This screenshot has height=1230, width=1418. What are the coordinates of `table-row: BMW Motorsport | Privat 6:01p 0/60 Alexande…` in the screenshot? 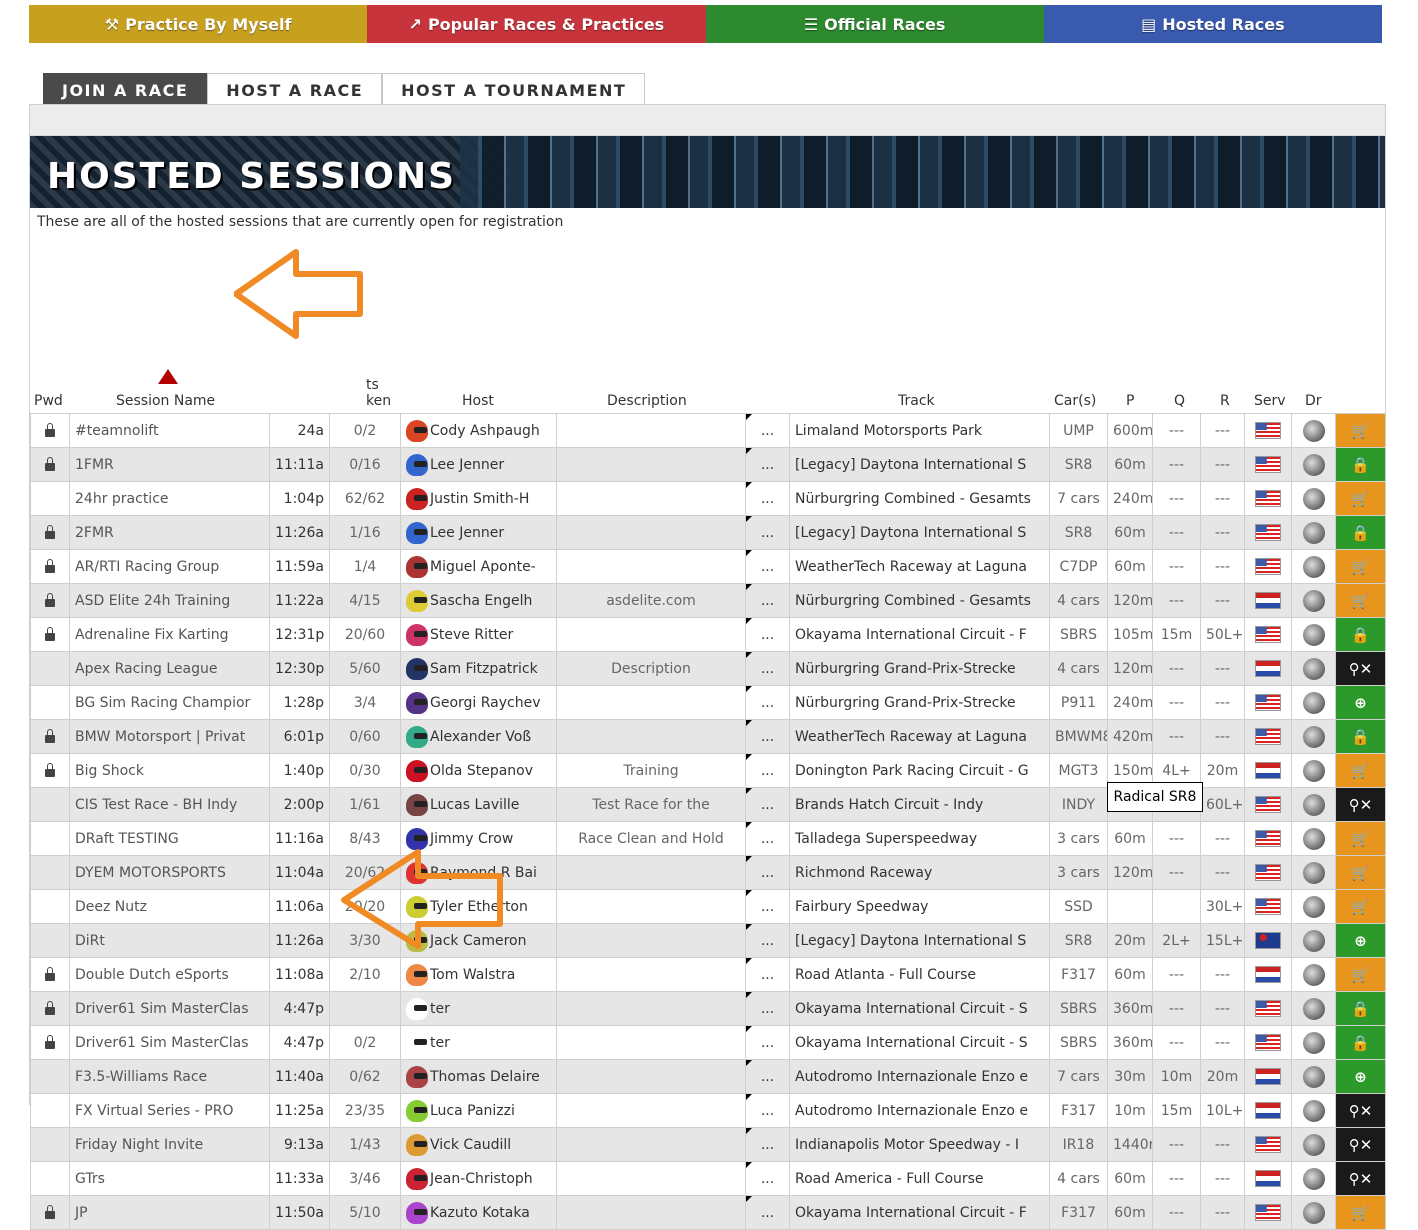 It's located at (708, 736).